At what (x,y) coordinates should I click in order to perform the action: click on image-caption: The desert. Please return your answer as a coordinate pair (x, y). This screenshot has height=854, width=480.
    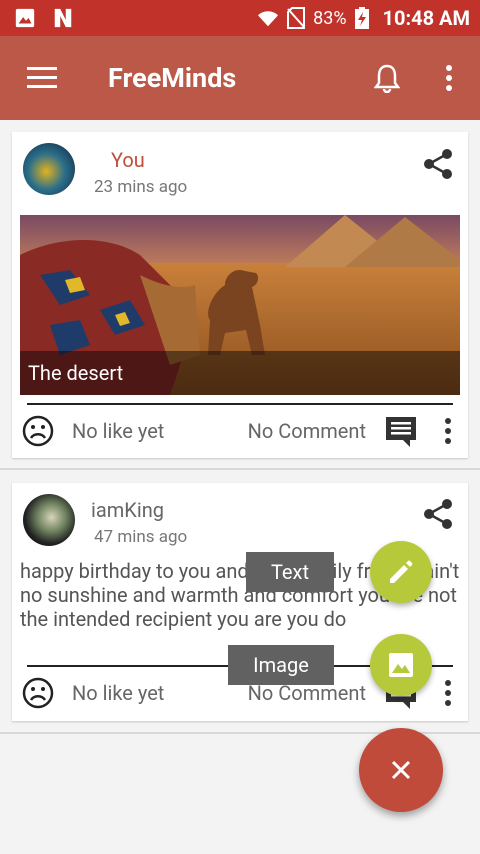
    Looking at the image, I should click on (240, 373).